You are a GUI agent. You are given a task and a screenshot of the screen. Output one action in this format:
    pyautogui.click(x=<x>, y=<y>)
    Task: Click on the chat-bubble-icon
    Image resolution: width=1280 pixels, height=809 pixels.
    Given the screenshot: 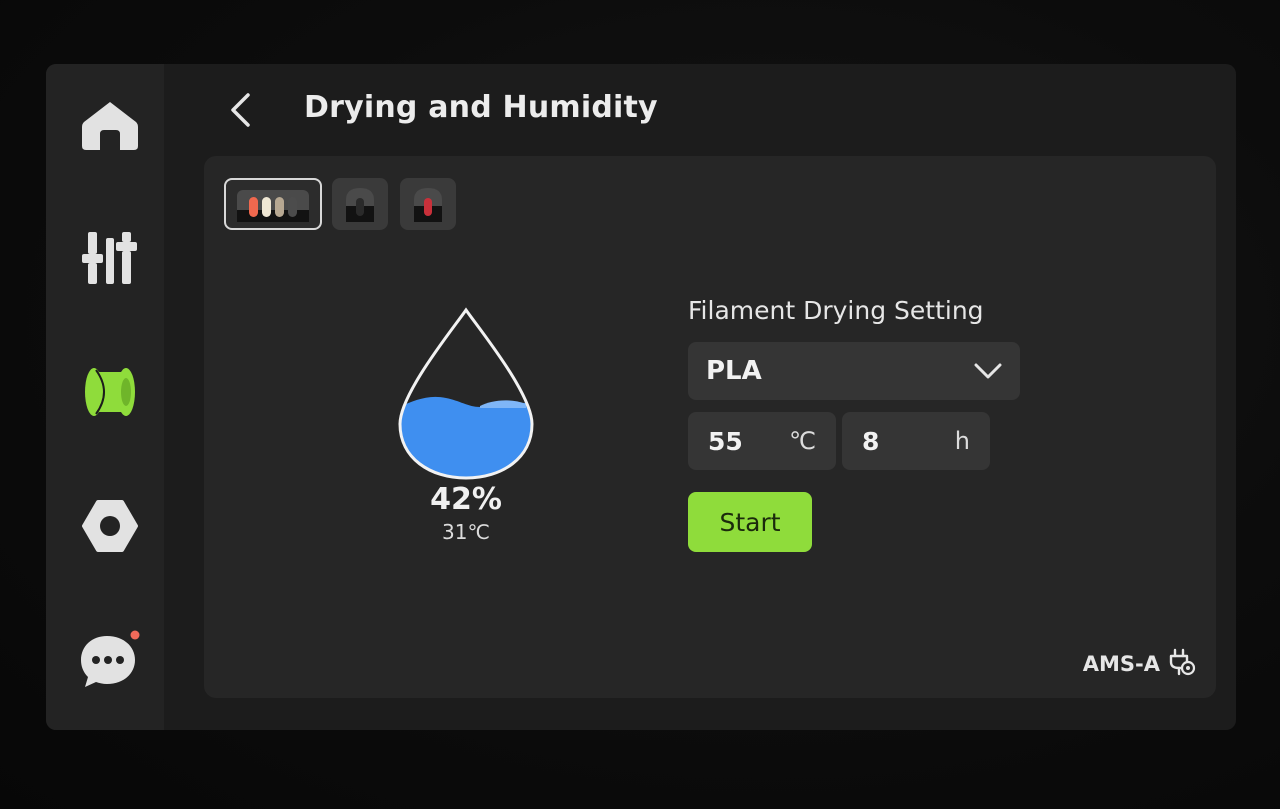 What is the action you would take?
    pyautogui.click(x=110, y=658)
    